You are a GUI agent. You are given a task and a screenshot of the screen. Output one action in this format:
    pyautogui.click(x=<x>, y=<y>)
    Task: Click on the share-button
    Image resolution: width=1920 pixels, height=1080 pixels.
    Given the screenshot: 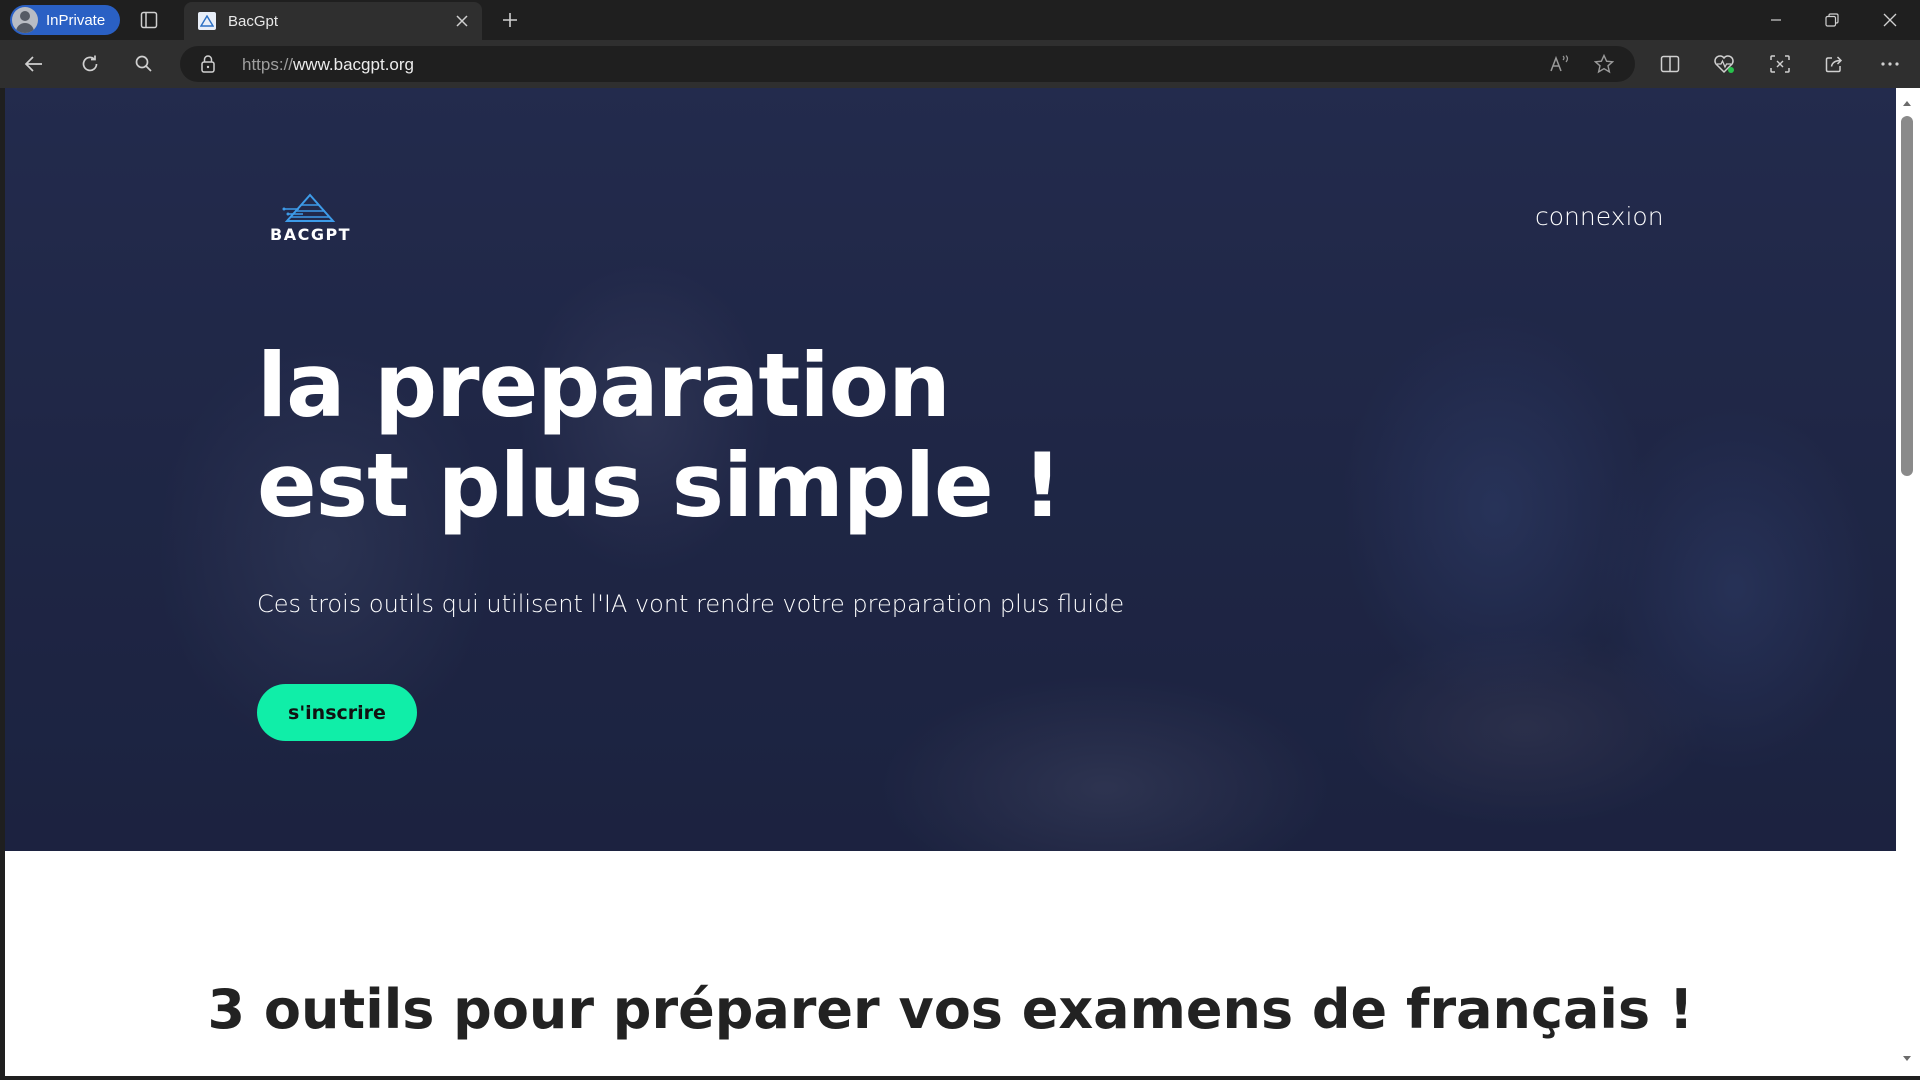 What is the action you would take?
    pyautogui.click(x=1834, y=64)
    